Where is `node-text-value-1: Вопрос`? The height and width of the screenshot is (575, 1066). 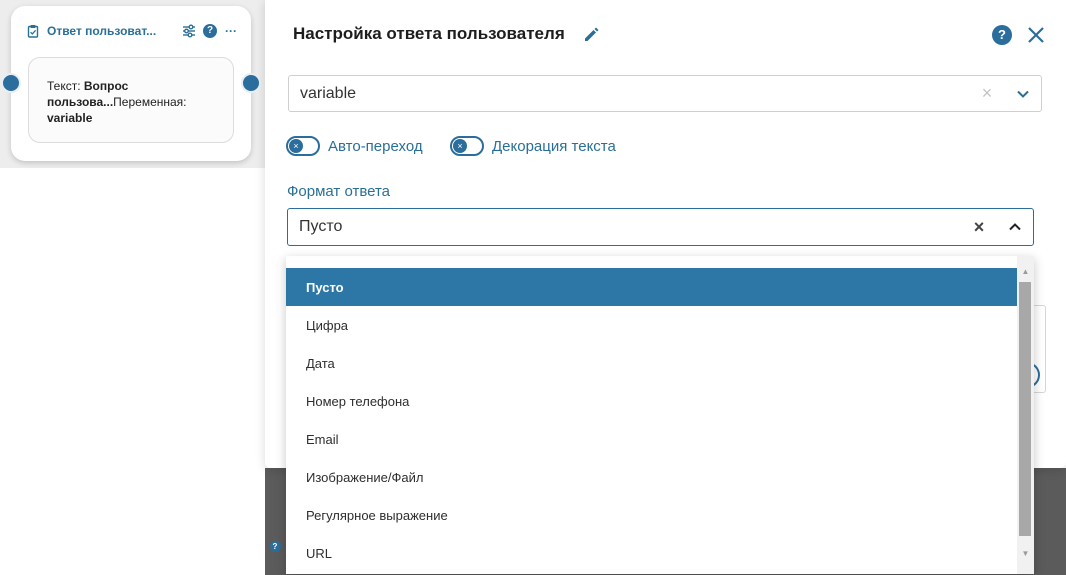
node-text-value-1: Вопрос is located at coordinates (106, 86).